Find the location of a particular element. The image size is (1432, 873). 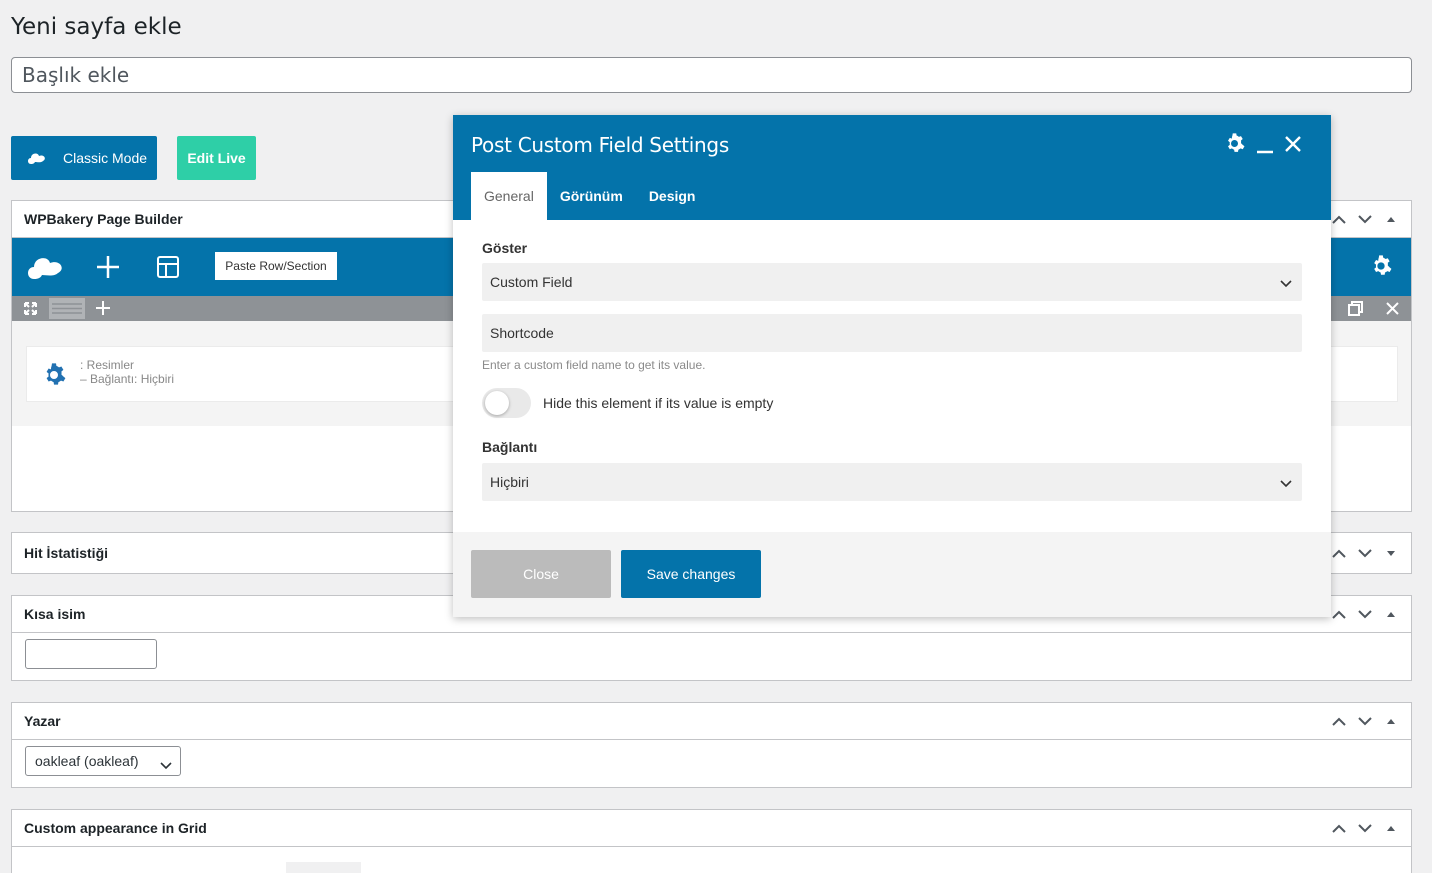

clone-row-icon is located at coordinates (1355, 311).